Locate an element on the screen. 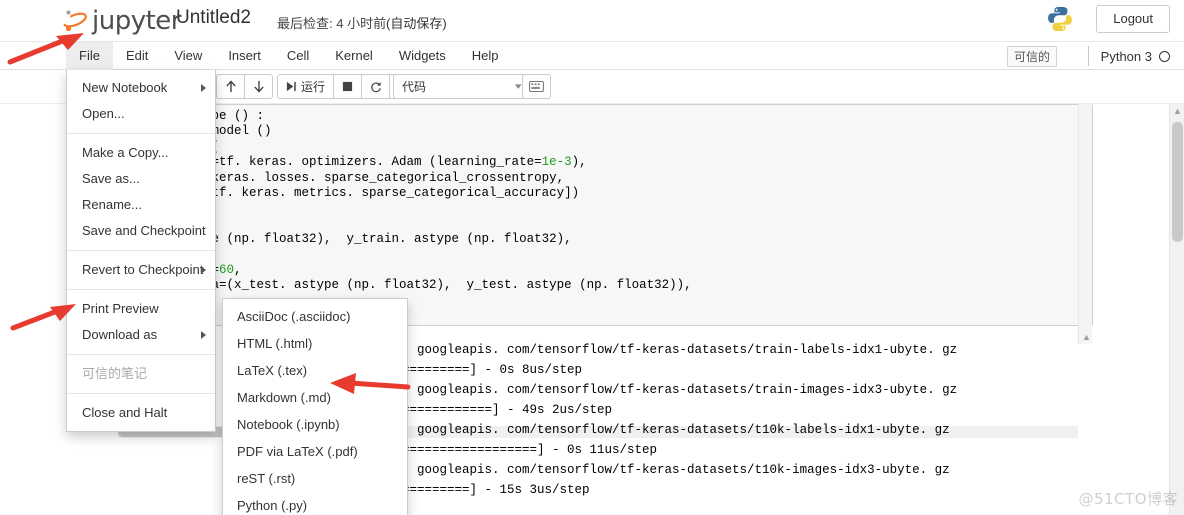  arrow-up-icon is located at coordinates (230, 86).